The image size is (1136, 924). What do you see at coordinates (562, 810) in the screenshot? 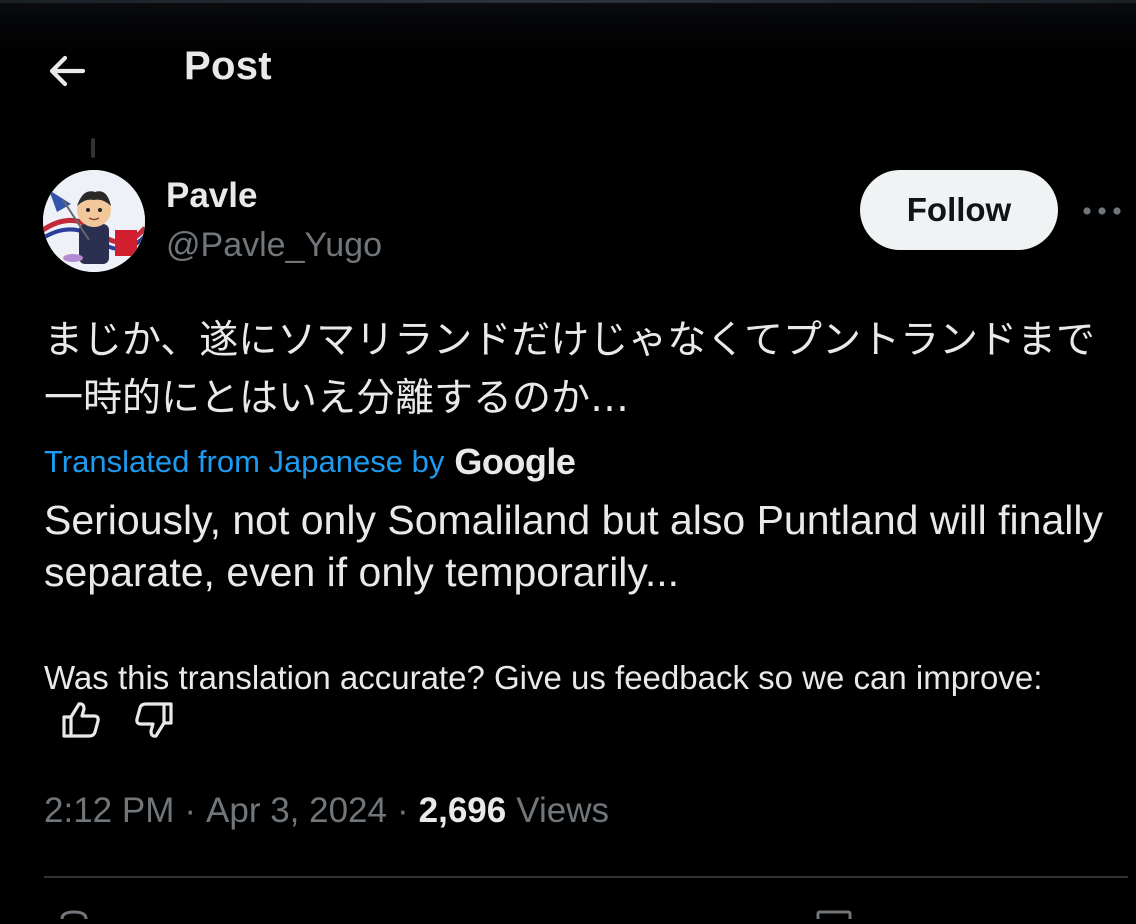
I see `views-label: Views` at bounding box center [562, 810].